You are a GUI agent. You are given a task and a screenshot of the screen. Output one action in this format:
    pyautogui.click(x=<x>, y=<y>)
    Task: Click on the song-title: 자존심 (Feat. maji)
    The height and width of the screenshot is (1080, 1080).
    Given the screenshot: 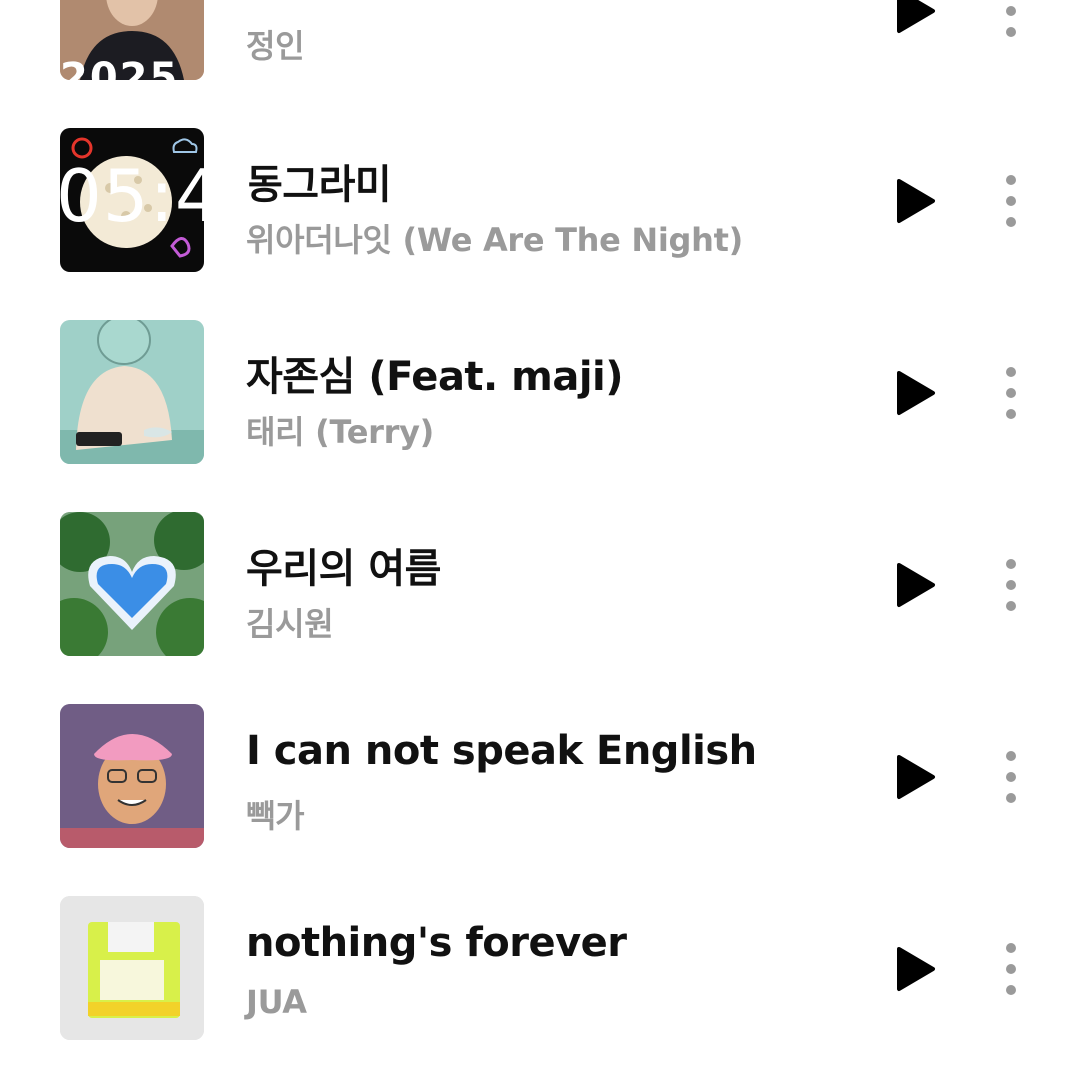 What is the action you would take?
    pyautogui.click(x=435, y=377)
    